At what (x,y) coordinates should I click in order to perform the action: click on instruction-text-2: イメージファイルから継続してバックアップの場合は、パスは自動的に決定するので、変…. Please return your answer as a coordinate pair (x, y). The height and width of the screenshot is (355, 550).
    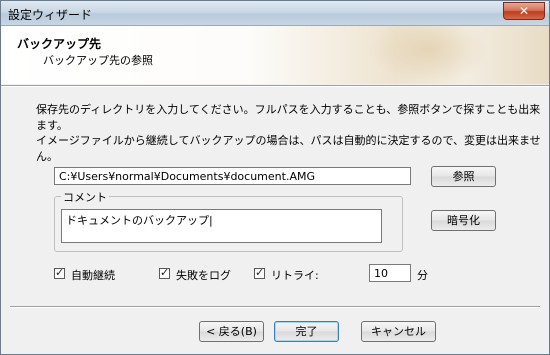
    Looking at the image, I should click on (288, 148).